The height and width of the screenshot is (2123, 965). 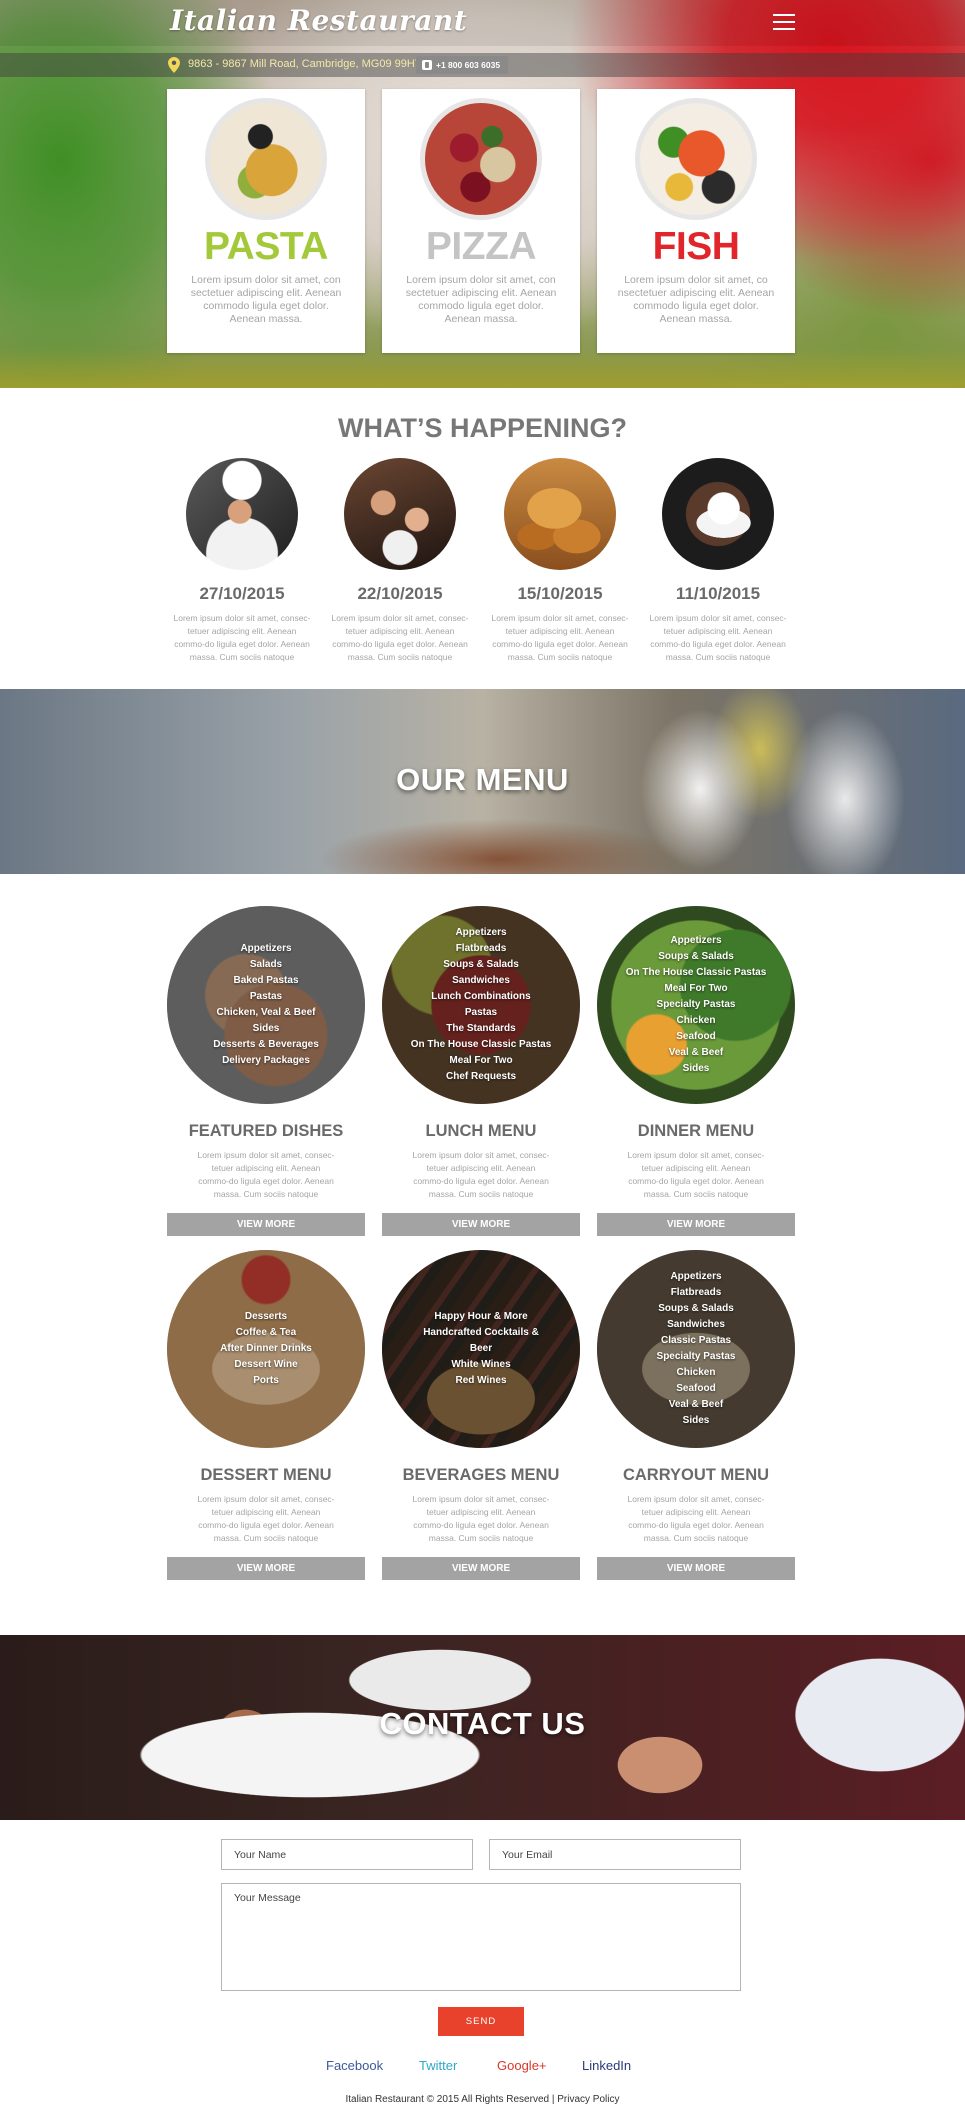 I want to click on menu-banner-title: OUR MENU, so click(x=482, y=779).